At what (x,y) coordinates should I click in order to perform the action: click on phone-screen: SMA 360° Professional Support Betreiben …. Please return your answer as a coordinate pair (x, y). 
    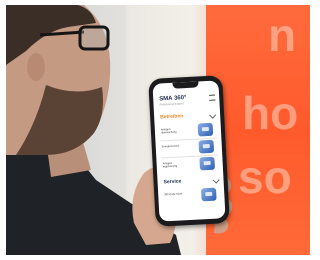
    Looking at the image, I should click on (189, 151).